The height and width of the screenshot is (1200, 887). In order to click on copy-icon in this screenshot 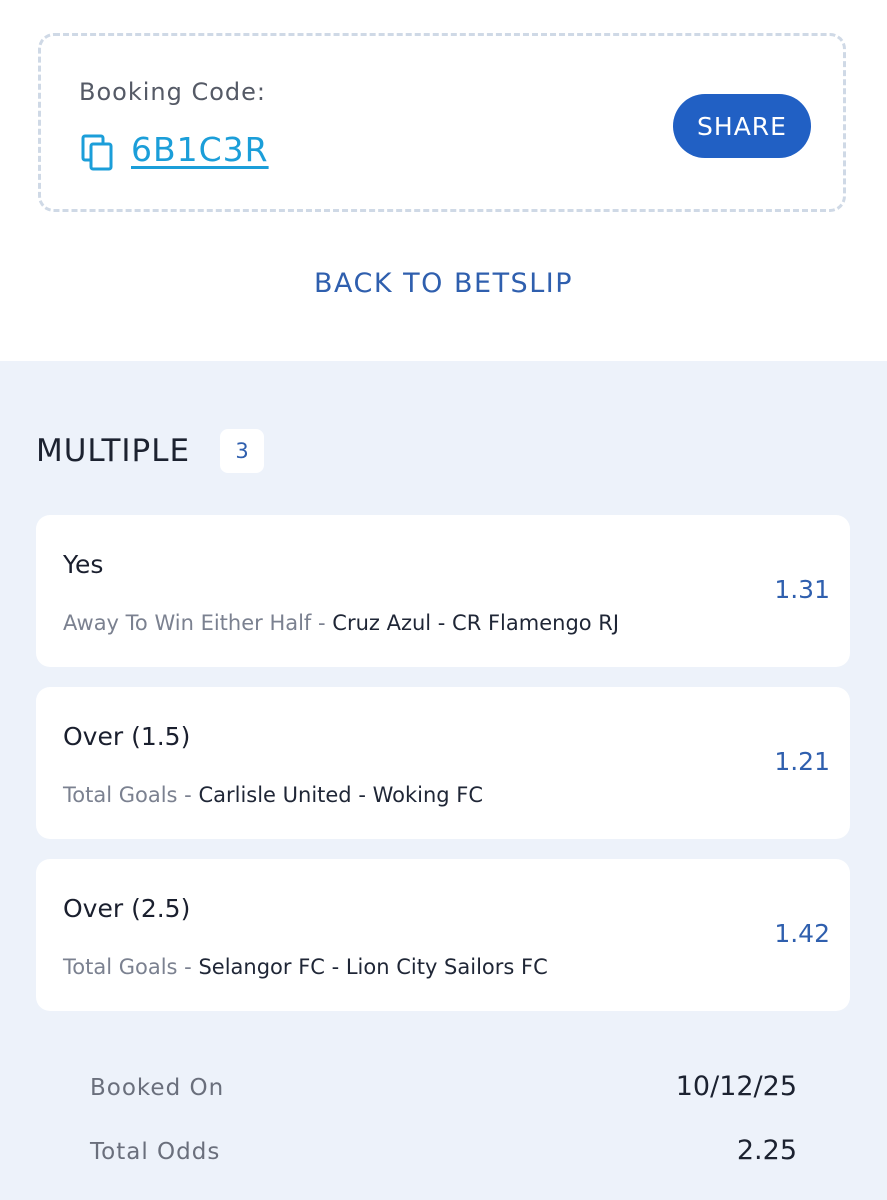, I will do `click(98, 153)`.